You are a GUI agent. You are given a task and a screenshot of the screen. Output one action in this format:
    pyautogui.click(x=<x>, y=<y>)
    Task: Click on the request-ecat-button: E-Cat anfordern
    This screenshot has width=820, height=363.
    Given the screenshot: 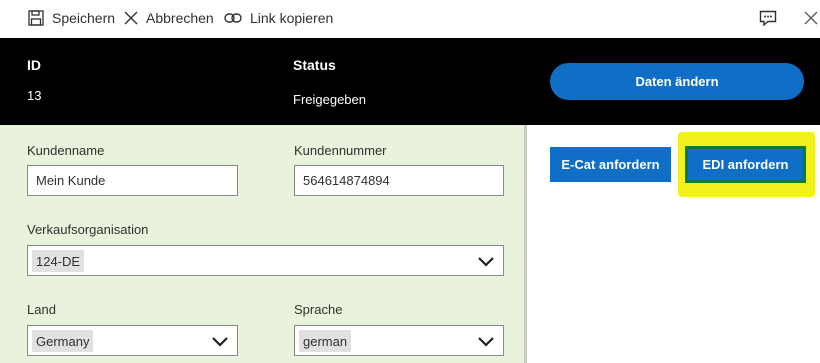 What is the action you would take?
    pyautogui.click(x=610, y=164)
    